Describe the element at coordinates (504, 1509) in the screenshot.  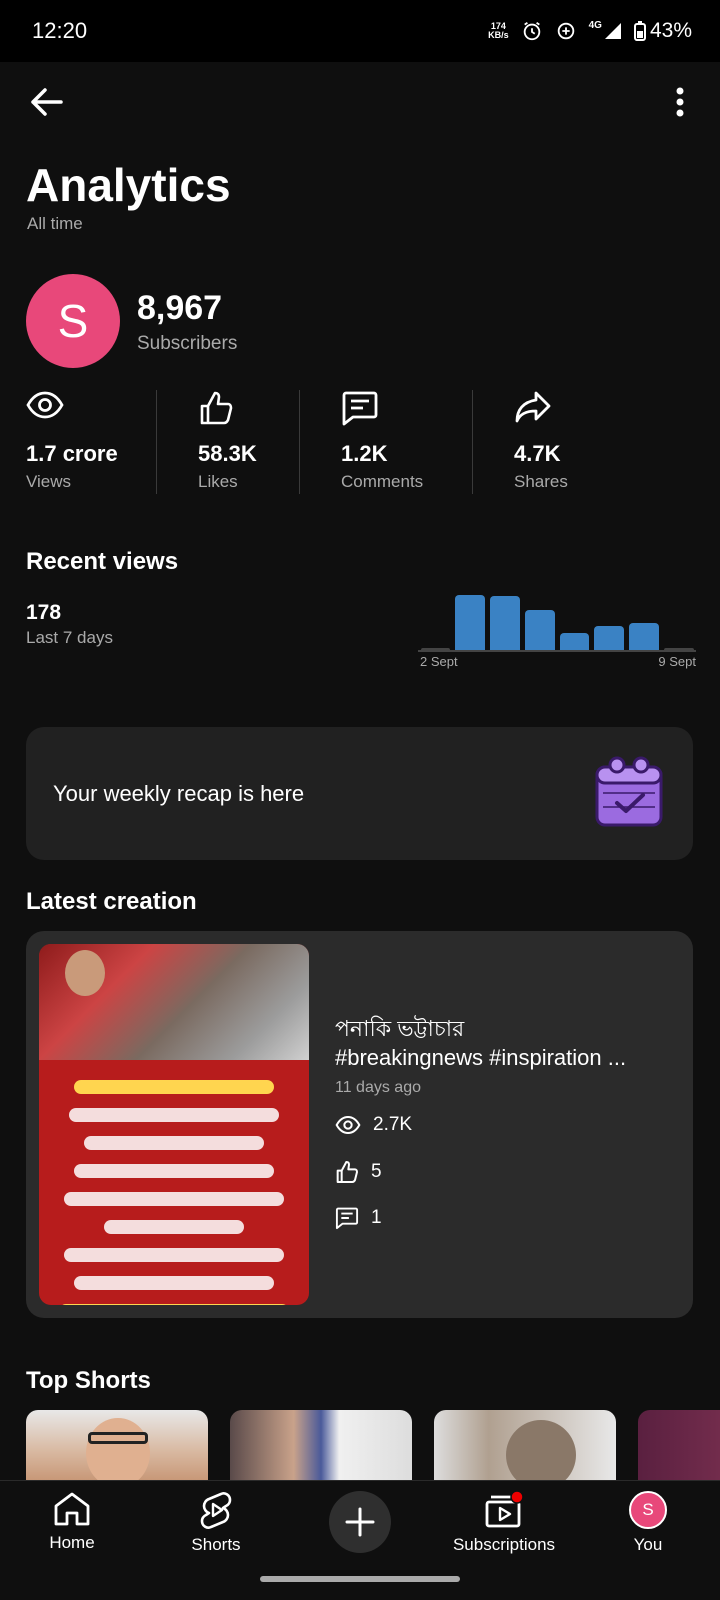
I see `subscriptions-icon` at that location.